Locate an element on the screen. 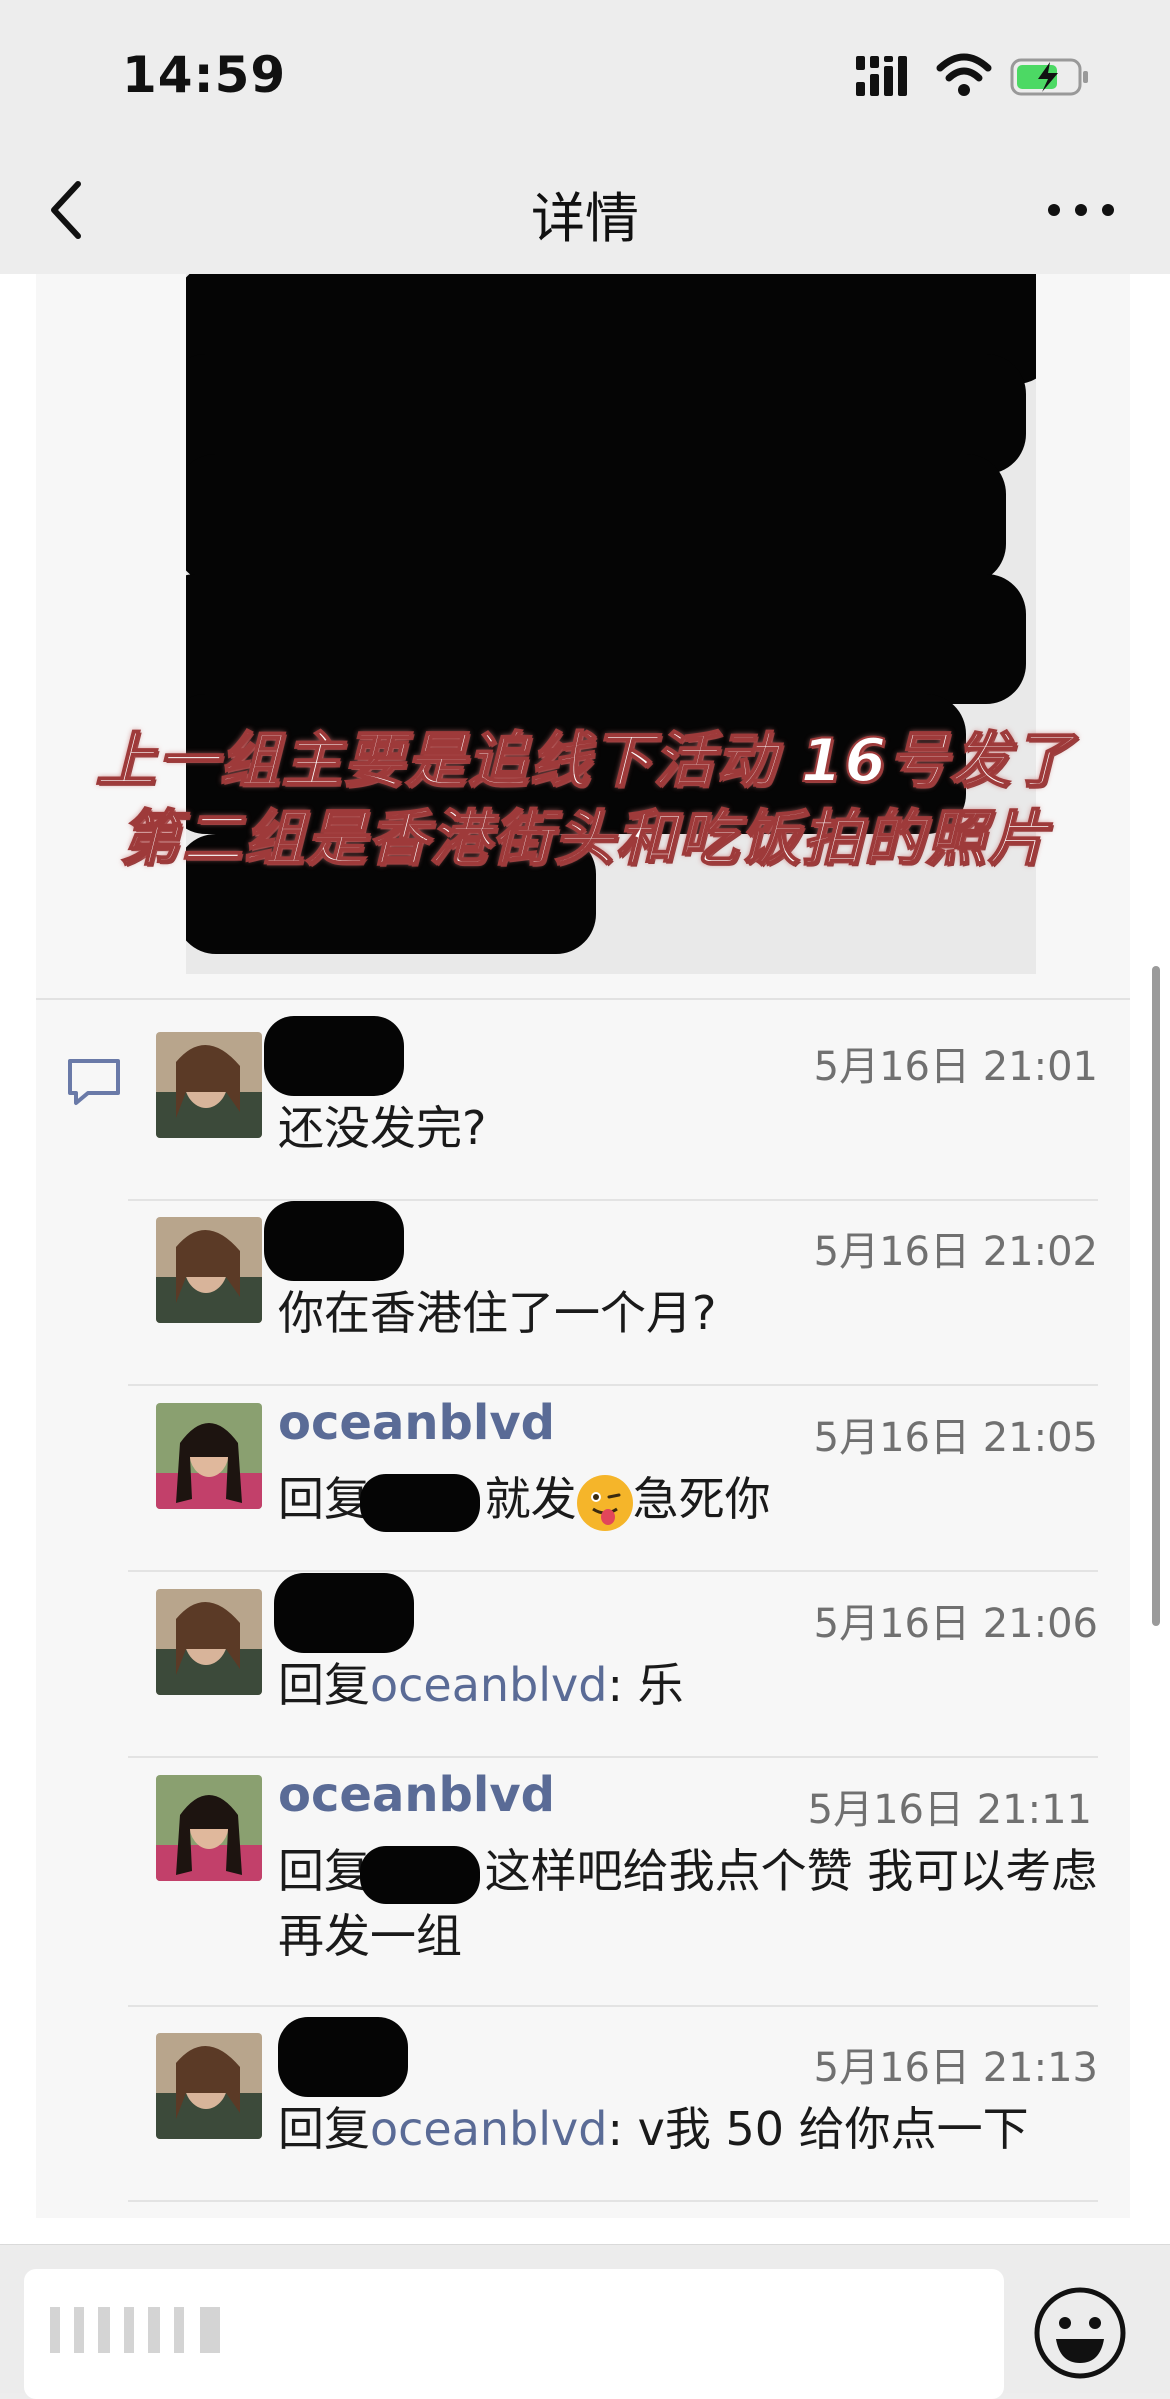 This screenshot has width=1170, height=2399. smiley-icon is located at coordinates (1080, 2333).